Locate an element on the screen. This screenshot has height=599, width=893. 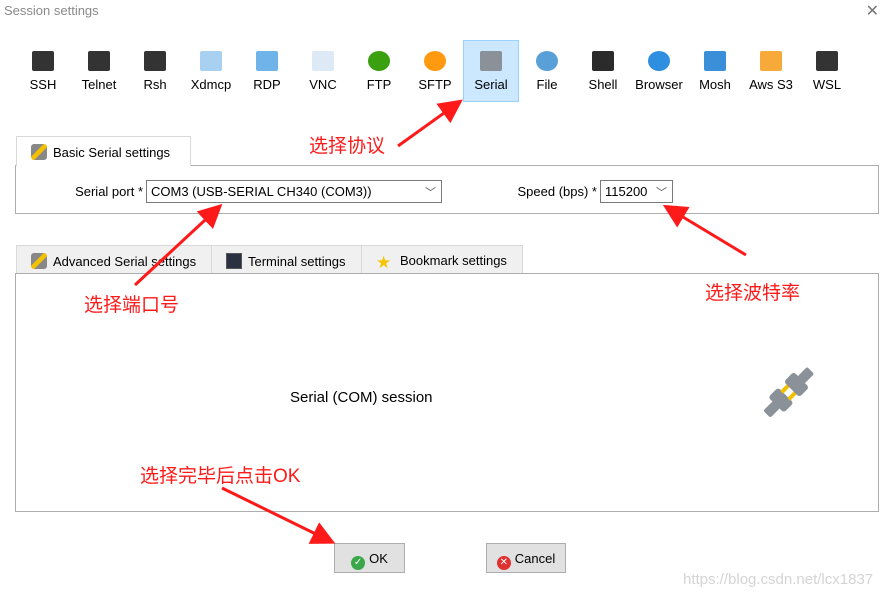
session-type-label: Telnet is located at coordinates (99, 84).